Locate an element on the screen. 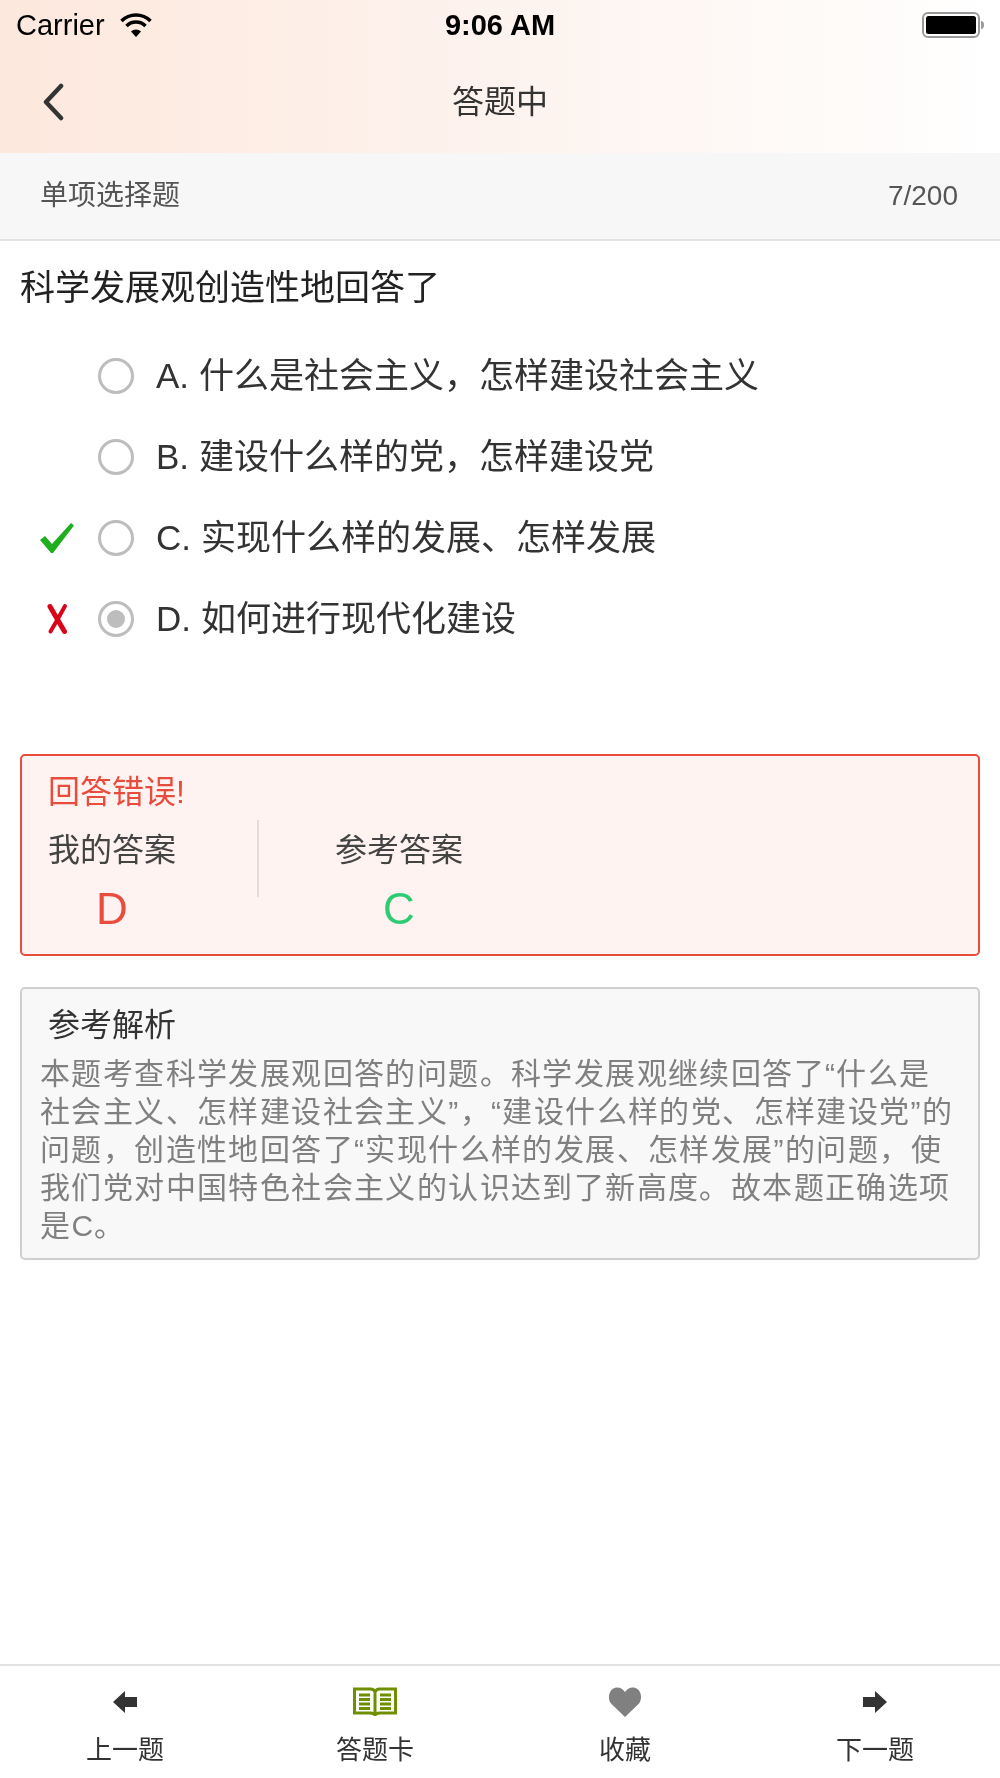  wifi-icon is located at coordinates (135, 25).